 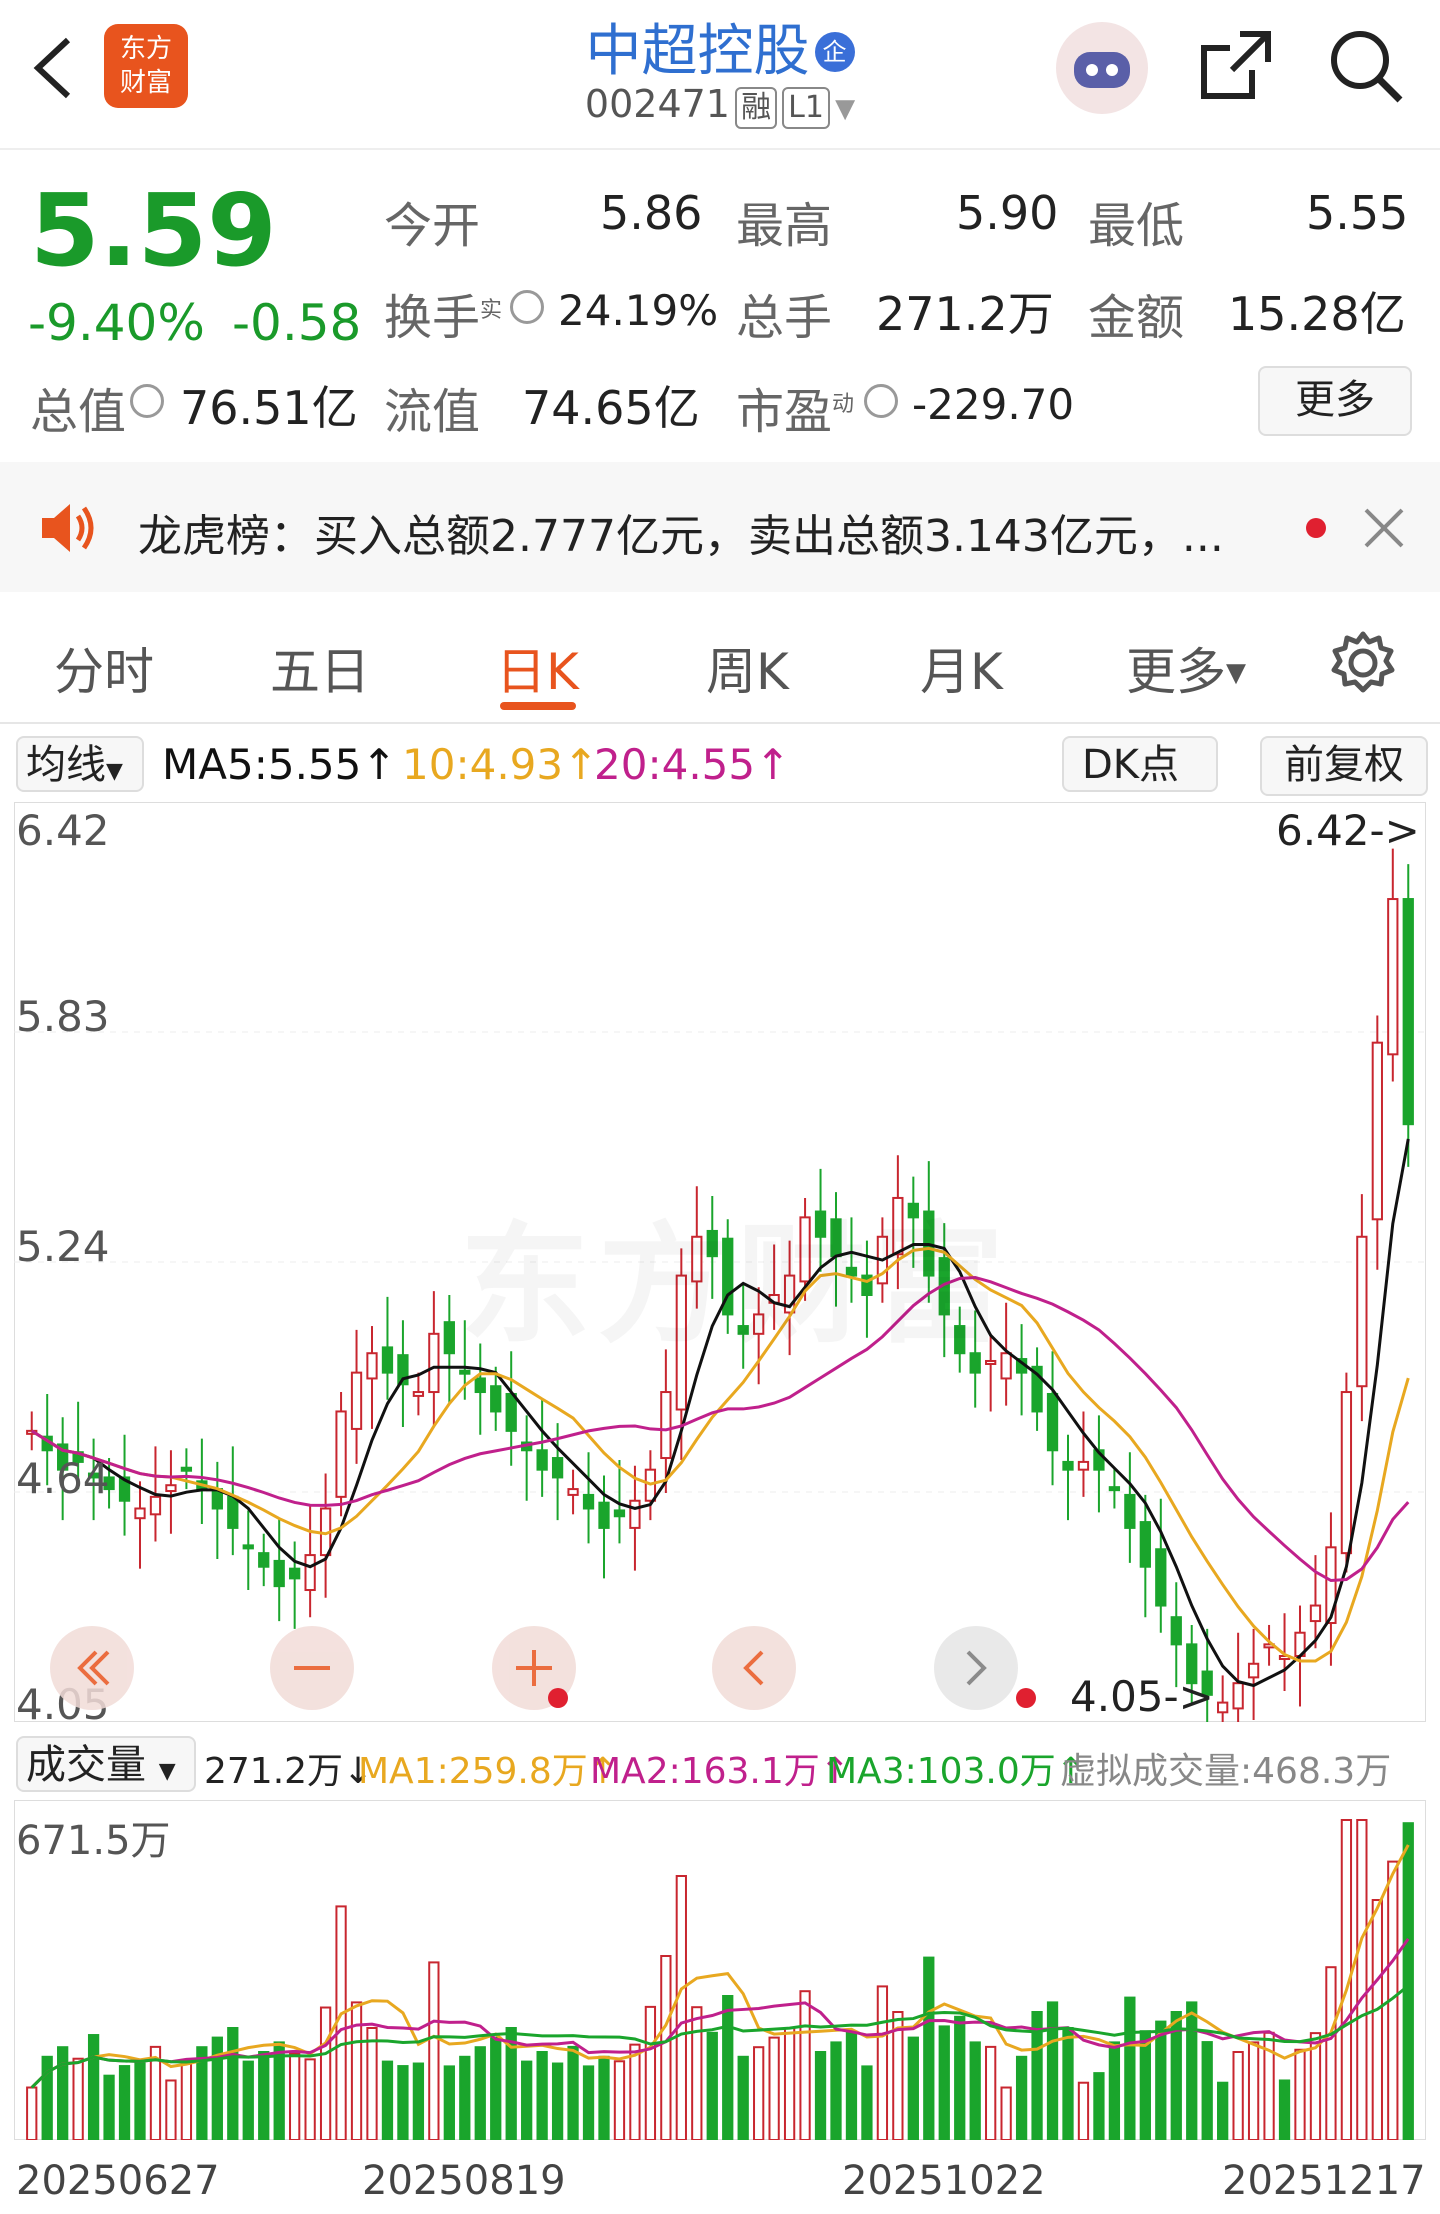 I want to click on pe-sup: 动, so click(x=843, y=404).